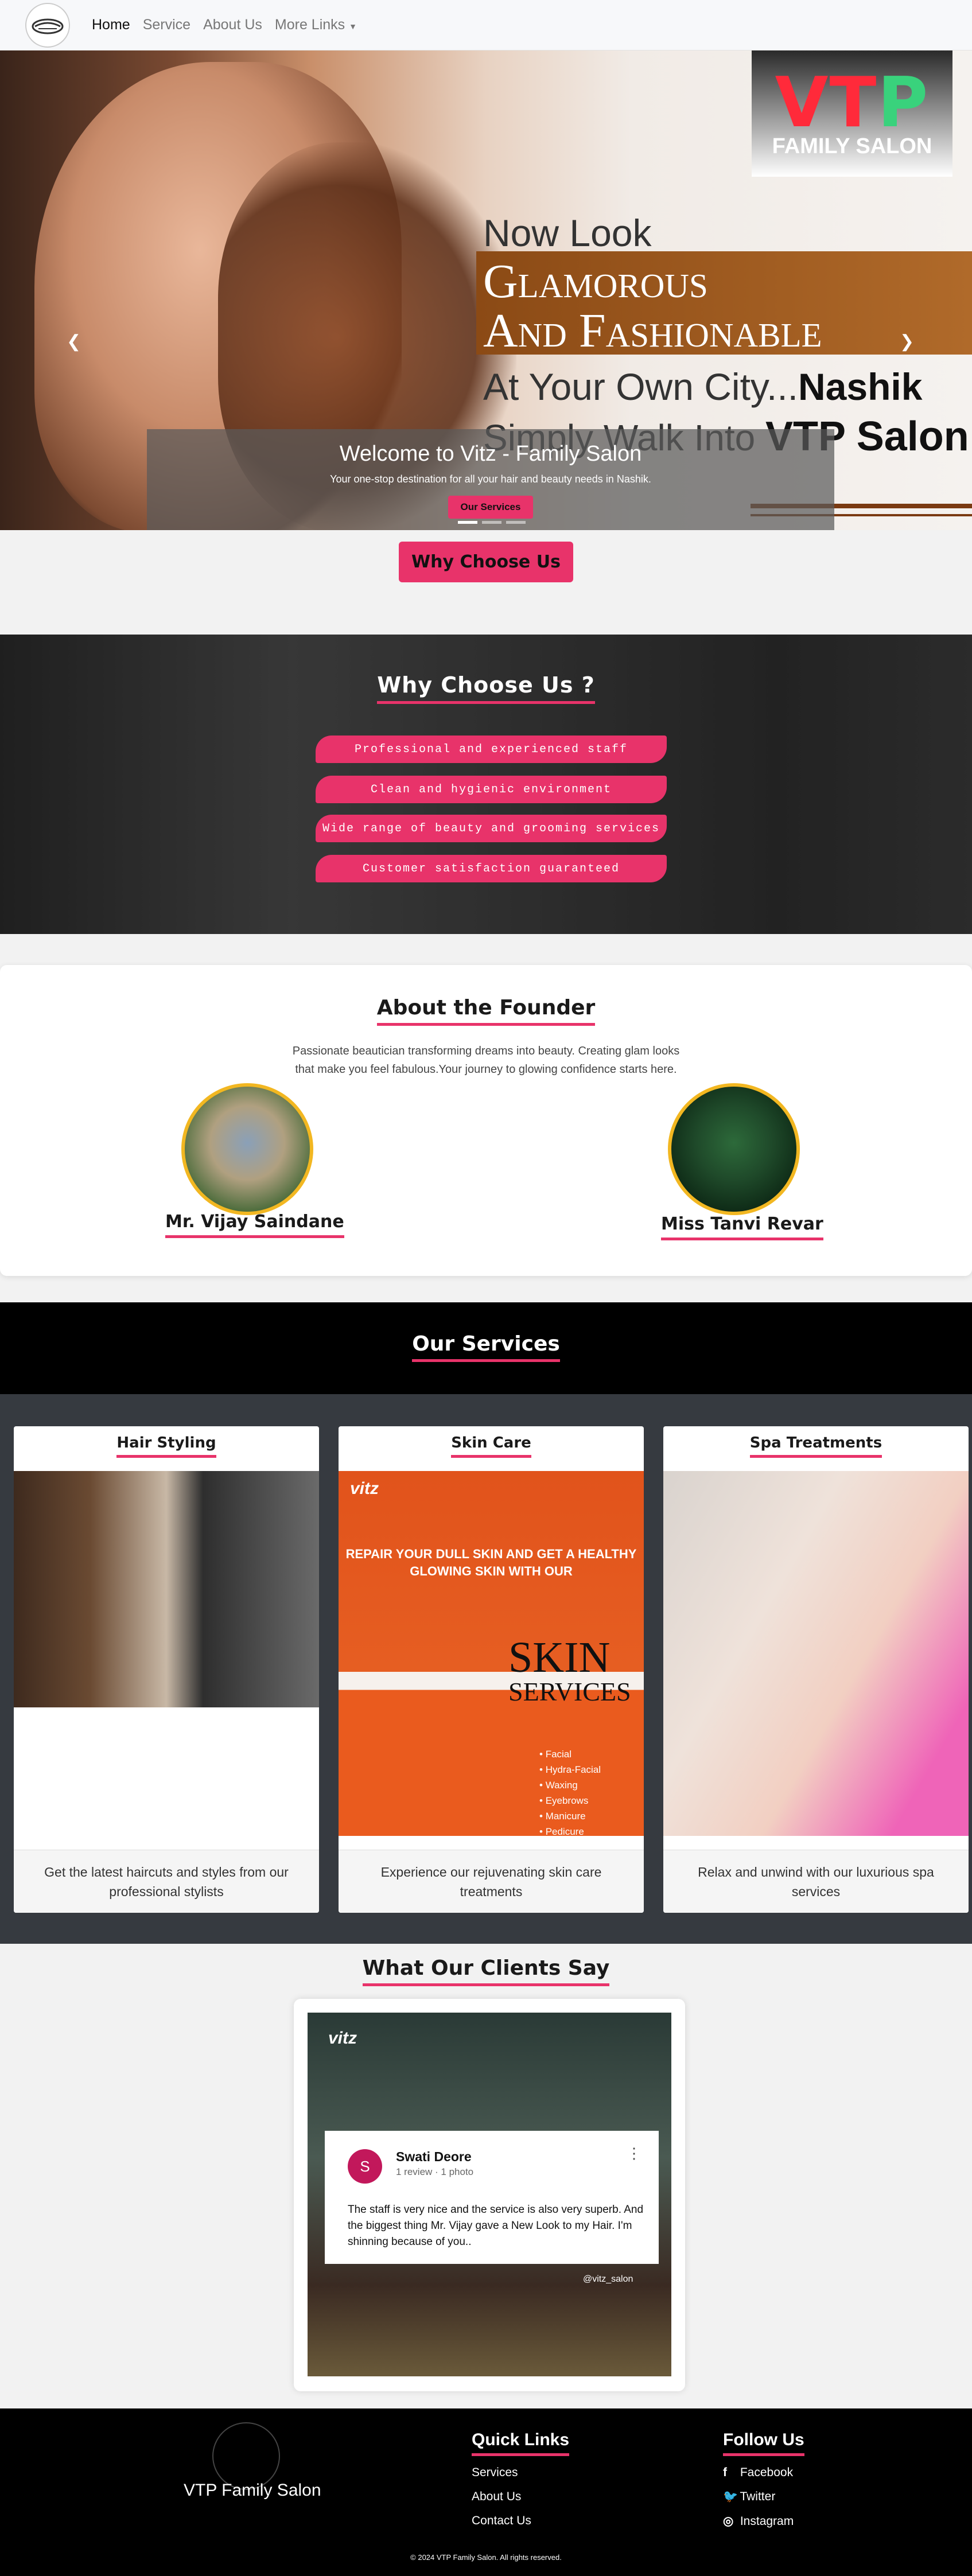 The image size is (972, 2576). Describe the element at coordinates (501, 2521) in the screenshot. I see `footer-link-contact: Contact Us` at that location.